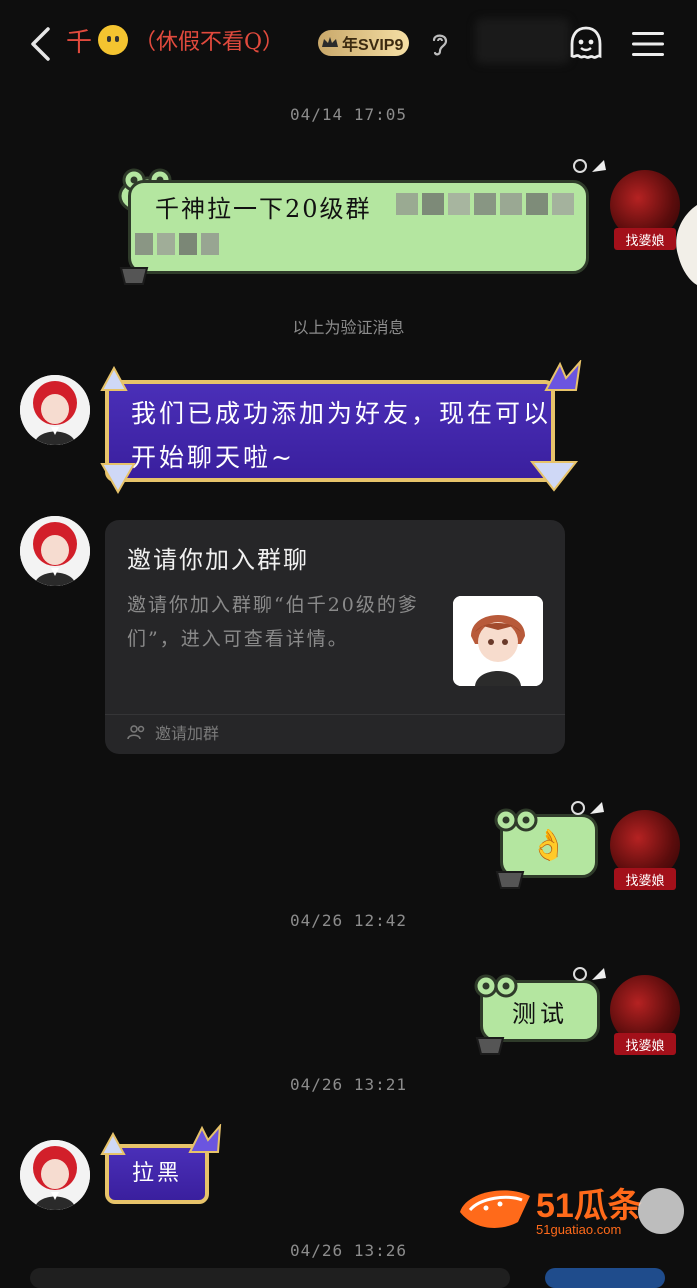  I want to click on contact-name-text: 千, so click(79, 42).